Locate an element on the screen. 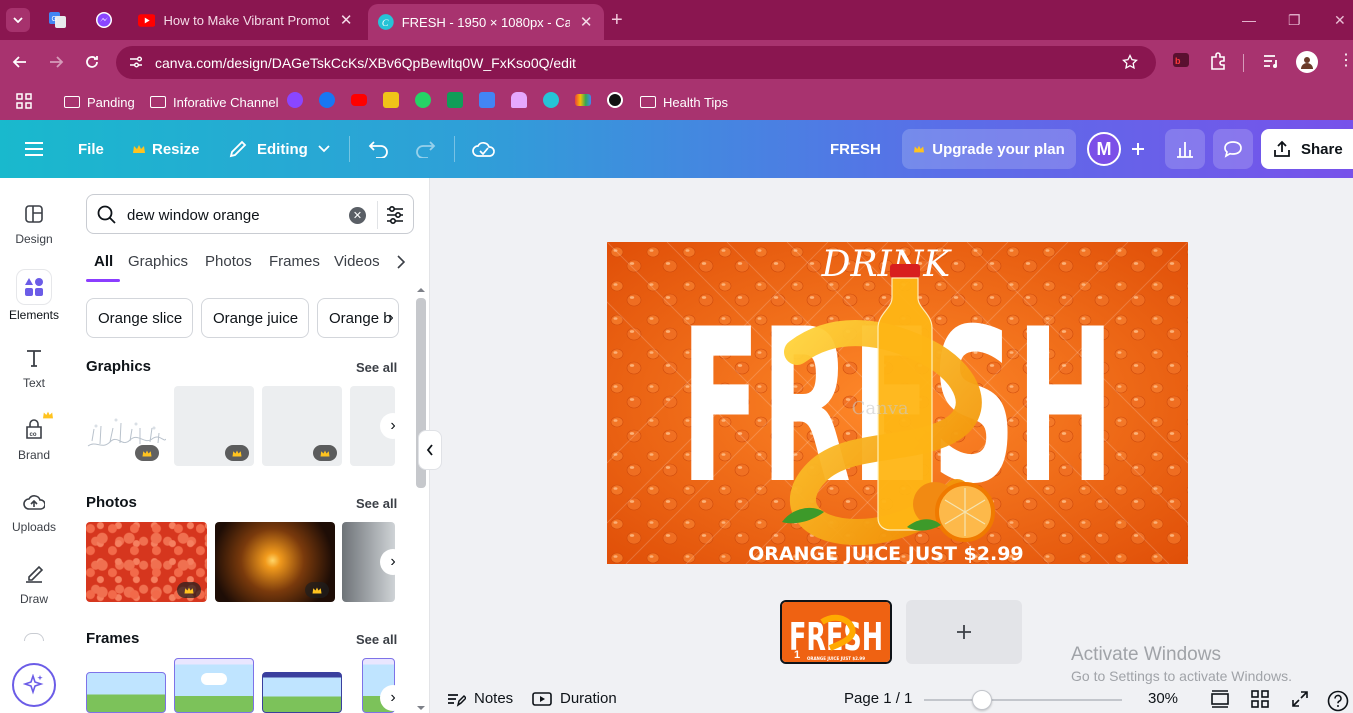  back-button is located at coordinates (20, 62).